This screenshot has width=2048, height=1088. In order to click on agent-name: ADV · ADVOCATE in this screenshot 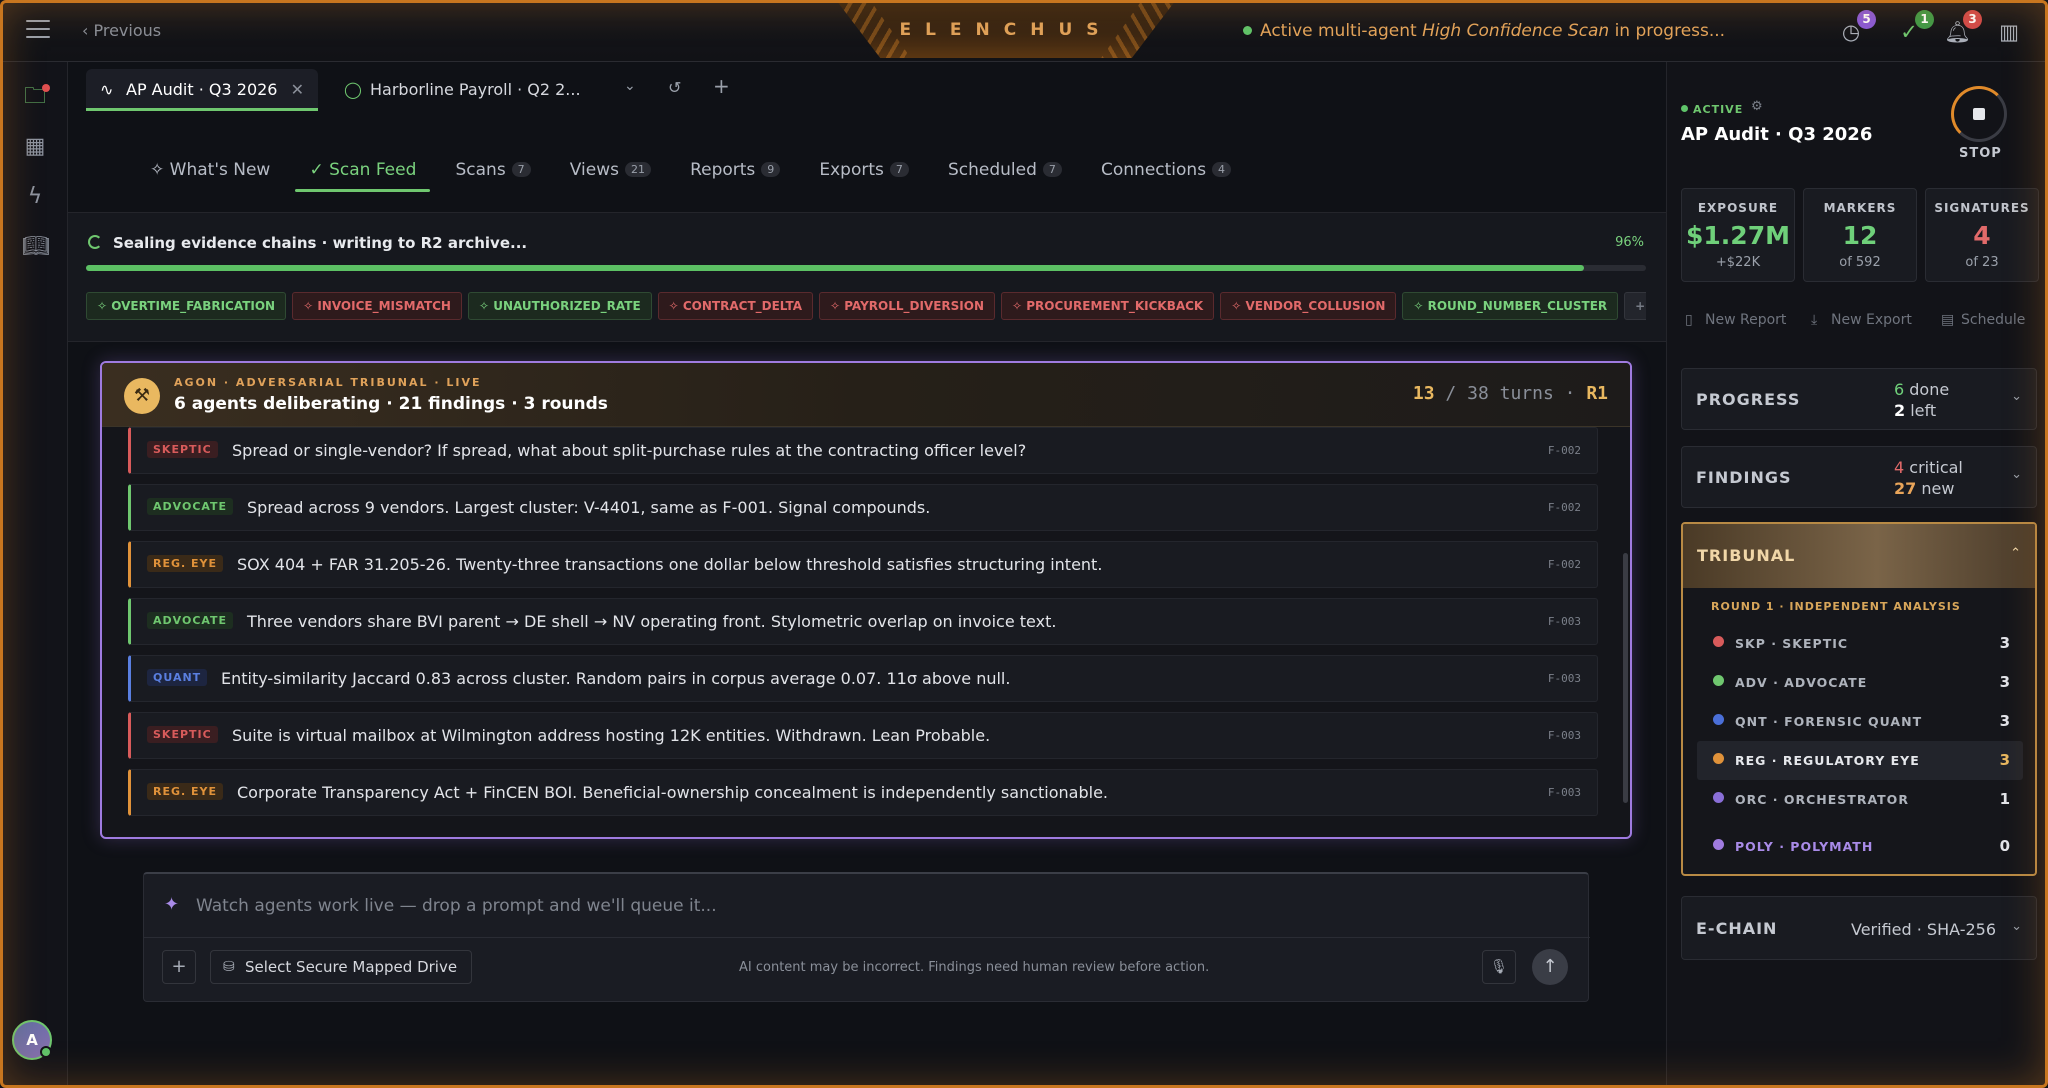, I will do `click(1801, 682)`.